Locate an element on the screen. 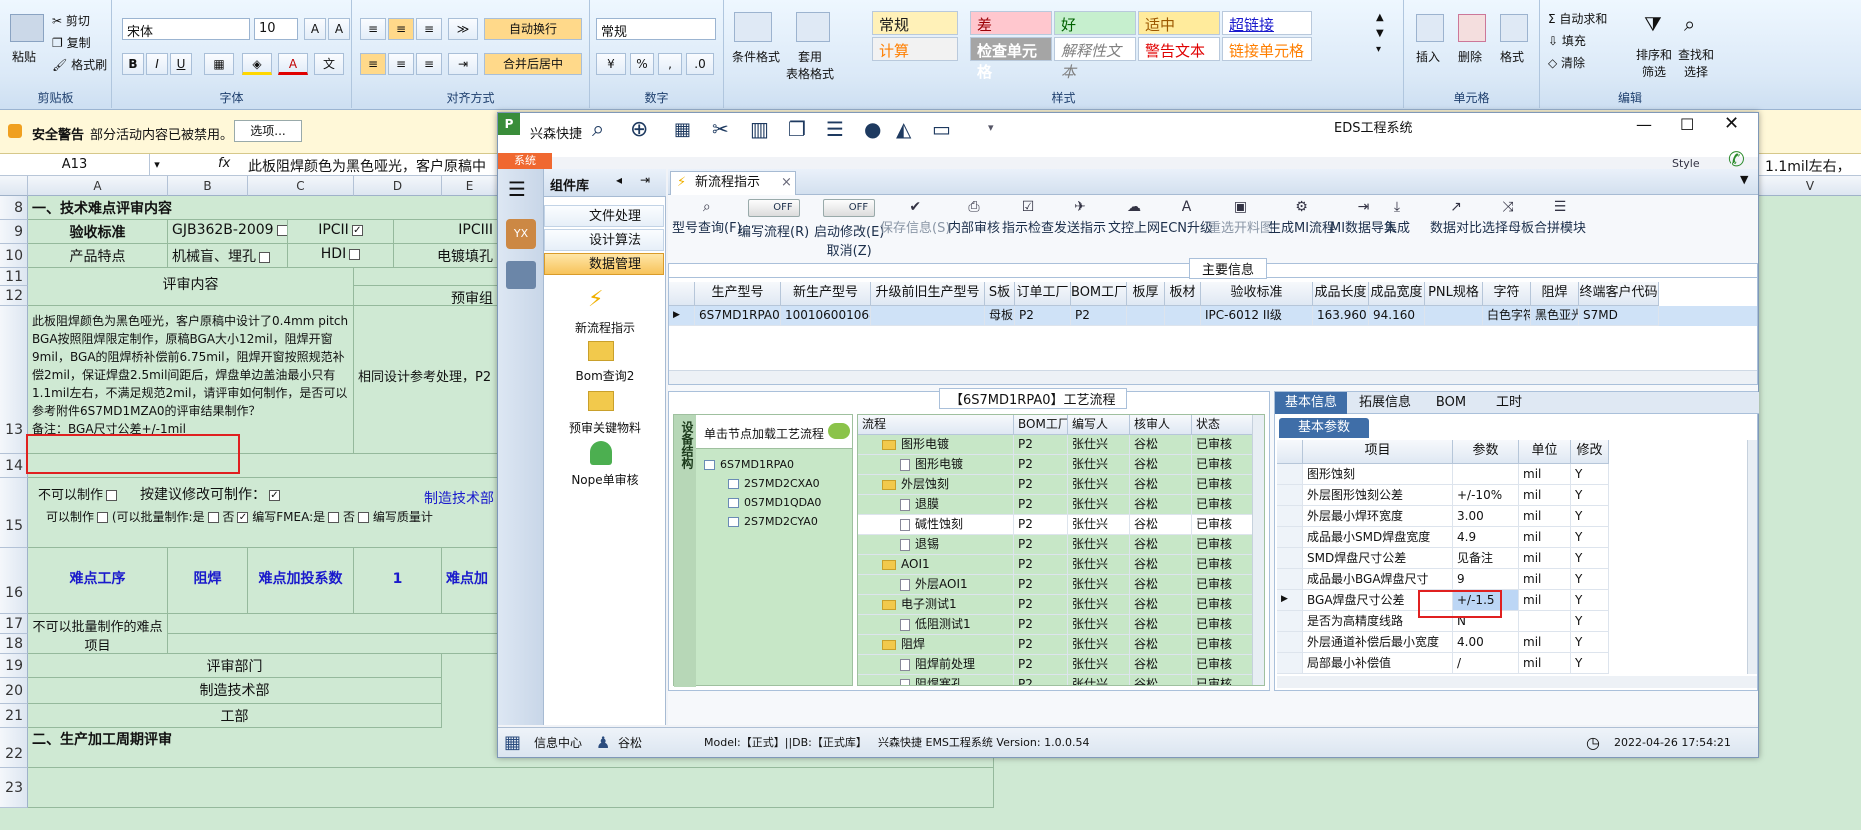 Image resolution: width=1861 pixels, height=830 pixels. shrink-font-button: A is located at coordinates (339, 29).